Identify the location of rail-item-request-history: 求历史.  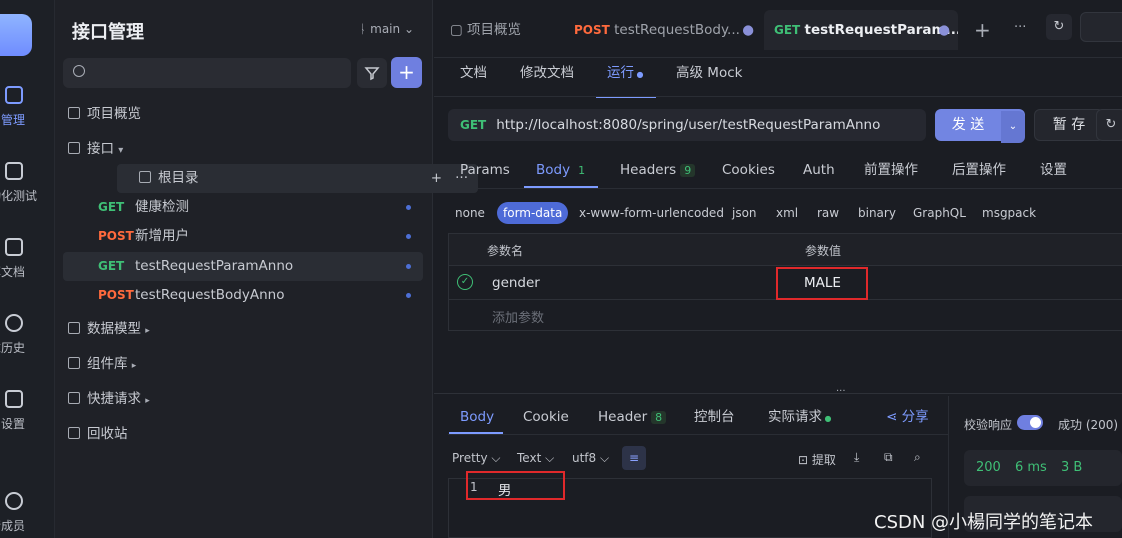
(27, 335).